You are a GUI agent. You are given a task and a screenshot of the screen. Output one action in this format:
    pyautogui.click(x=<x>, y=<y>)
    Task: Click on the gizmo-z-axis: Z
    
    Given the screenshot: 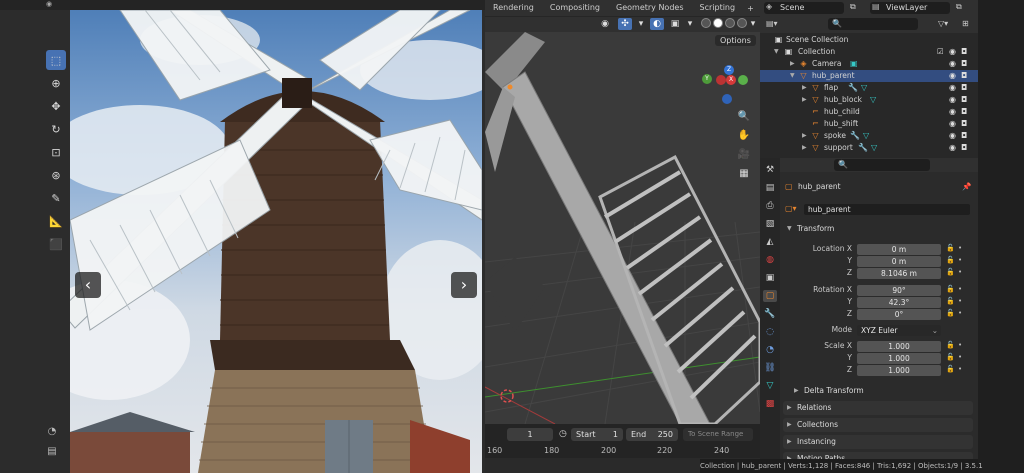 What is the action you would take?
    pyautogui.click(x=729, y=70)
    